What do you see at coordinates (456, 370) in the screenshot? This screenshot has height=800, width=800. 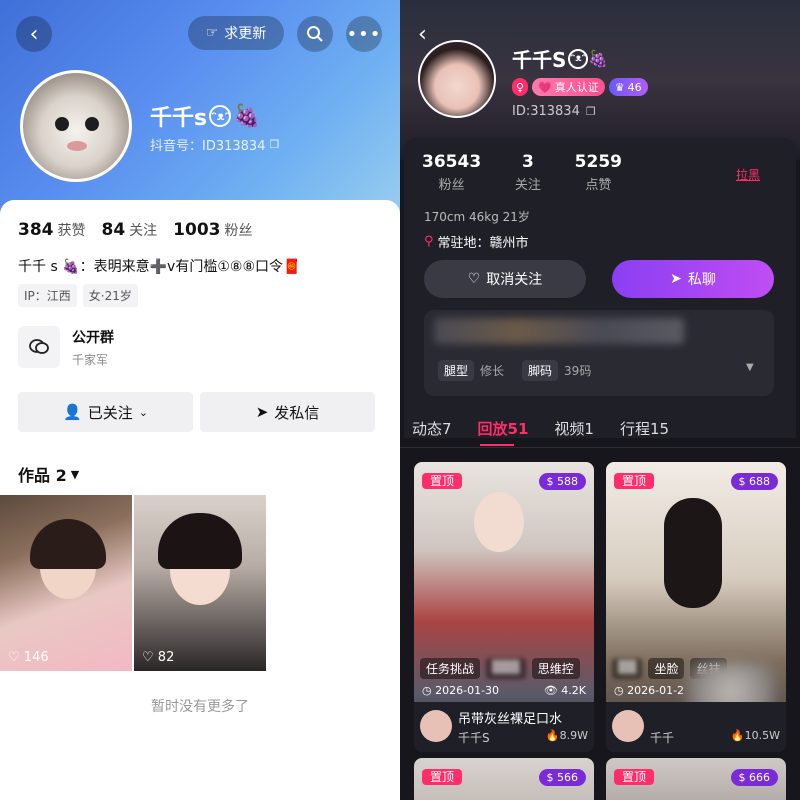 I see `attr-key: 腿型` at bounding box center [456, 370].